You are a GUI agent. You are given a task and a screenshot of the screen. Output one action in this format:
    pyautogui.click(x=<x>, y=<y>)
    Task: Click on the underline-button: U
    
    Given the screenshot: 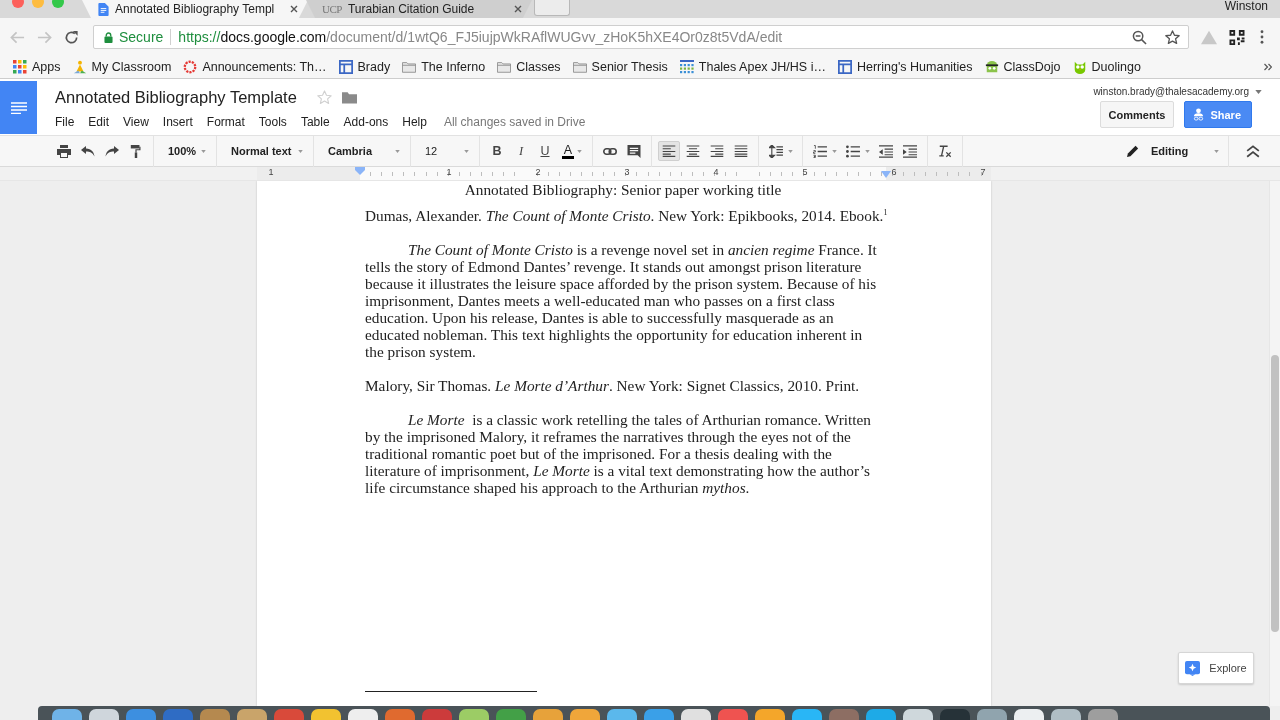 What is the action you would take?
    pyautogui.click(x=545, y=151)
    